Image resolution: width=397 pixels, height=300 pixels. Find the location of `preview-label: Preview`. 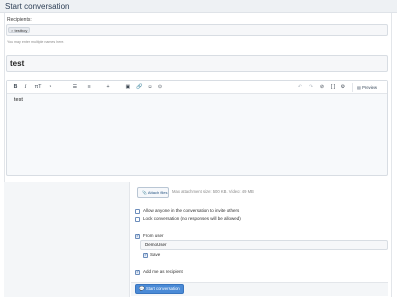

preview-label: Preview is located at coordinates (370, 87).